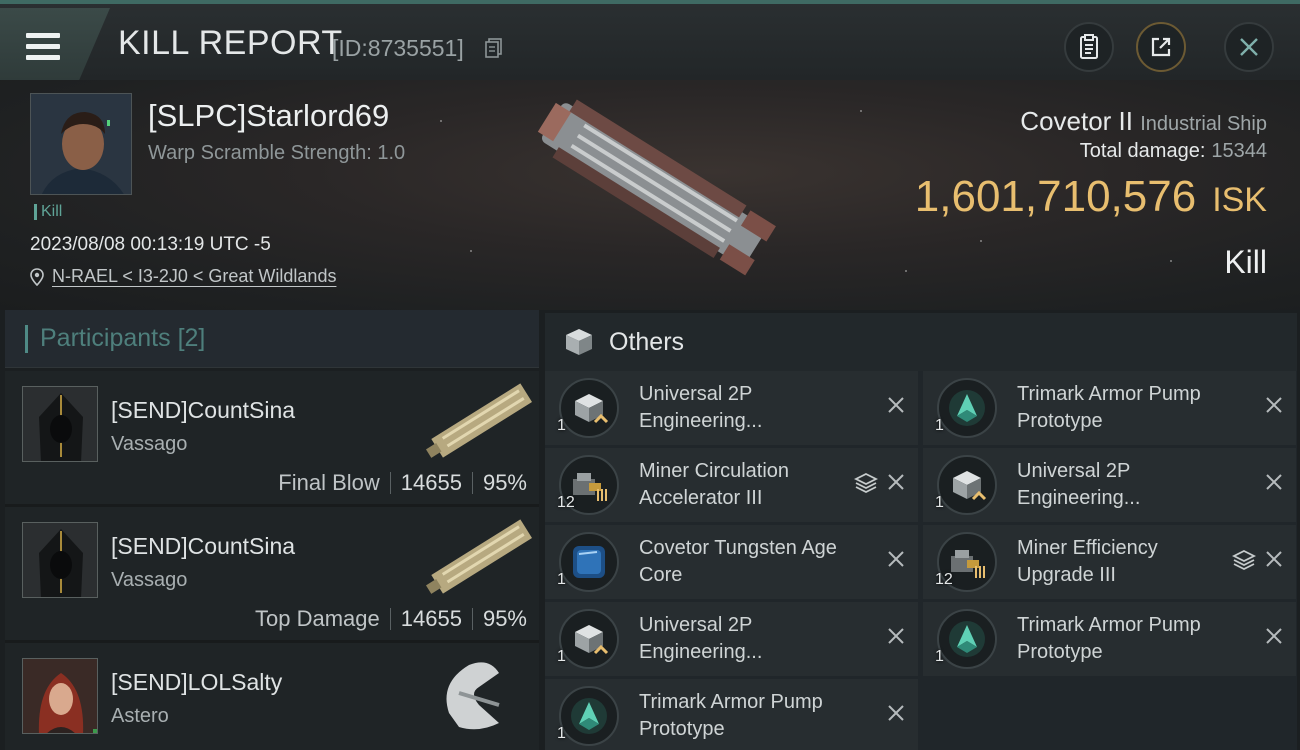 The image size is (1300, 750). Describe the element at coordinates (738, 561) in the screenshot. I see `item-name: Covetor Tungsten Age Core` at that location.